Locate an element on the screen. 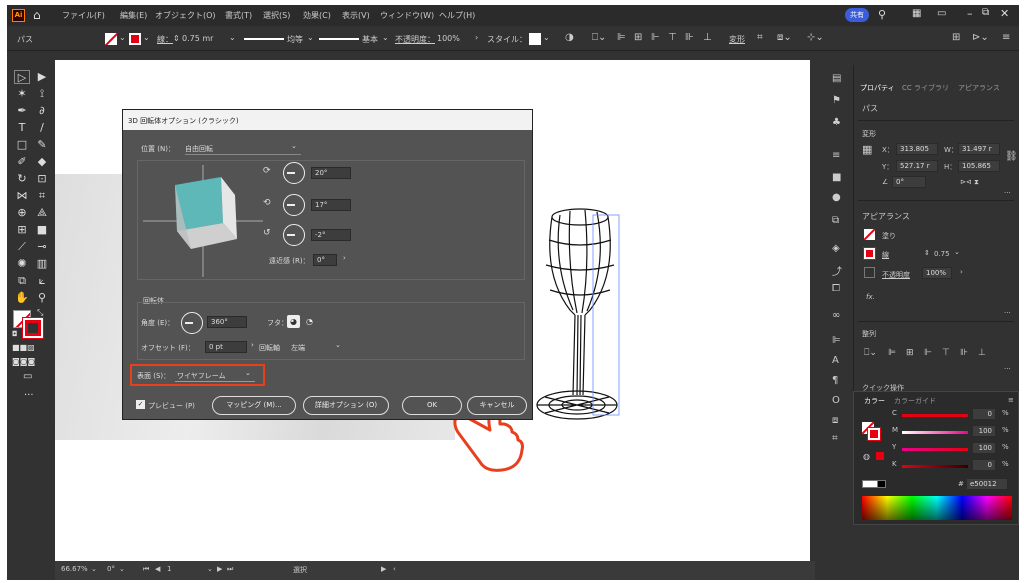 The width and height of the screenshot is (1024, 583). scroll-left-icon: ‹ is located at coordinates (394, 569).